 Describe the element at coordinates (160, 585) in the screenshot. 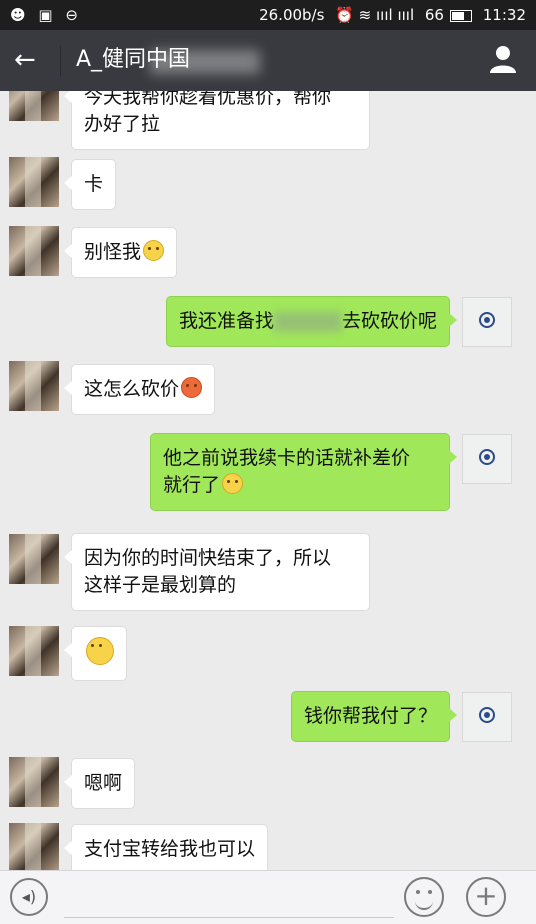

I see `message-text: 这样子是最划算的` at that location.